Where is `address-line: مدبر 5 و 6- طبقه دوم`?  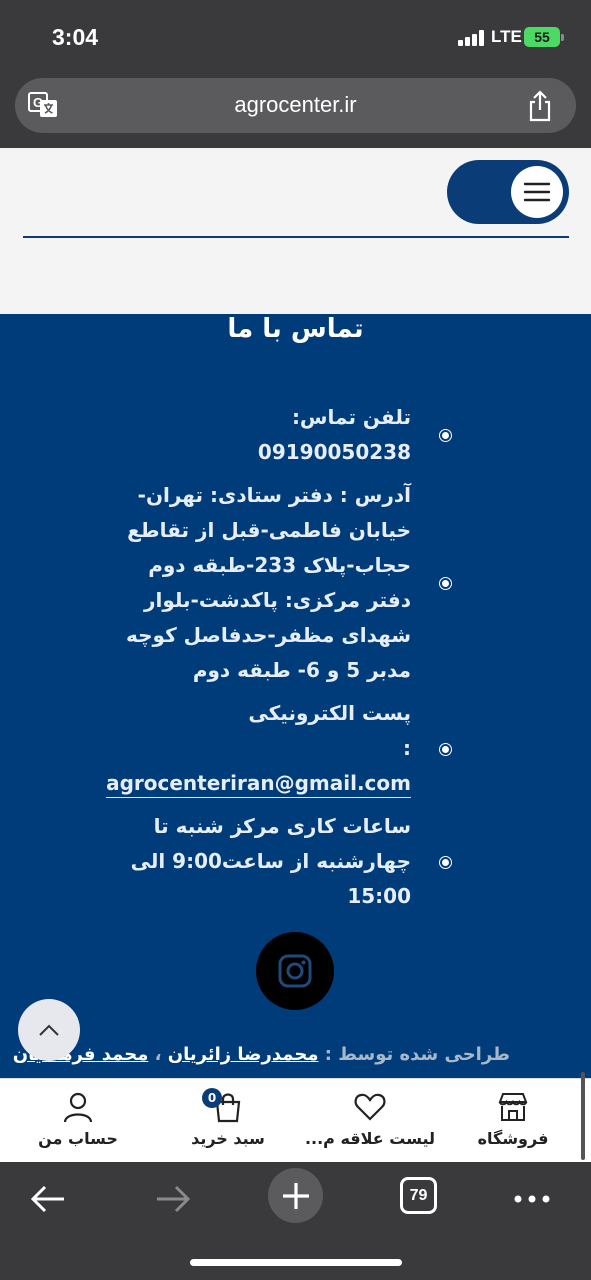 address-line: مدبر 5 و 6- طبقه دوم is located at coordinates (301, 670).